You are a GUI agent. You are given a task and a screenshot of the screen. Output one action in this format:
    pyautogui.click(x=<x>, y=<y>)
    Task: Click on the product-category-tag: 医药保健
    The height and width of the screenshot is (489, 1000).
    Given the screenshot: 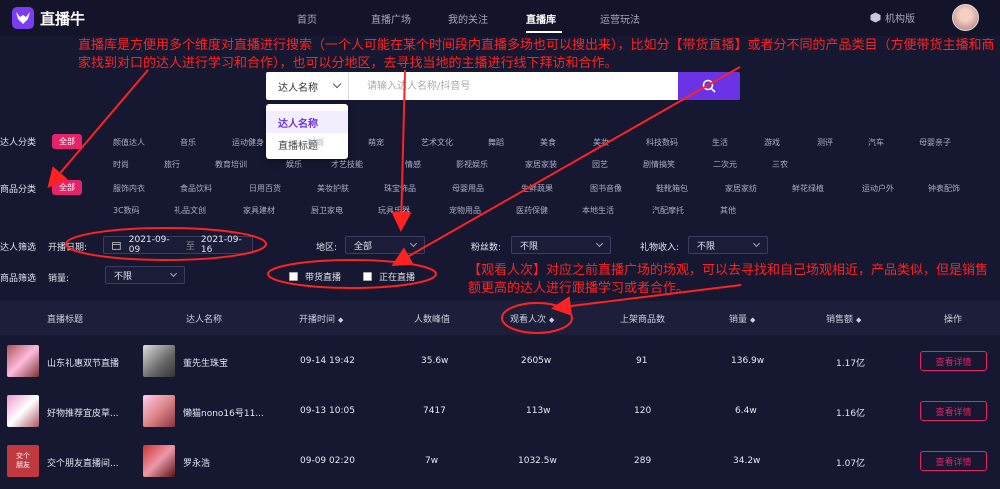 What is the action you would take?
    pyautogui.click(x=532, y=210)
    